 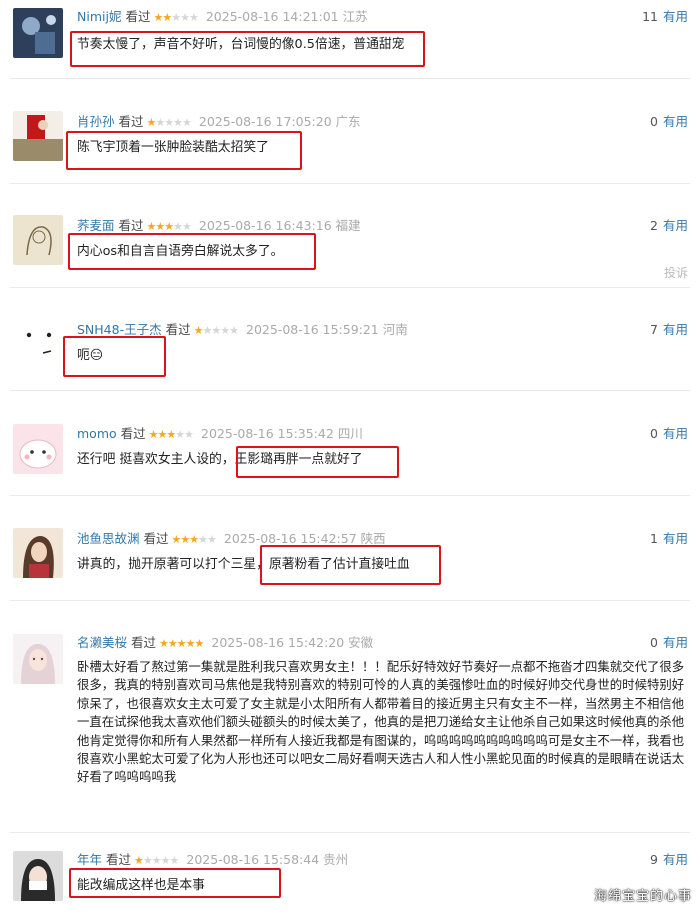 What do you see at coordinates (654, 329) in the screenshot?
I see `useful-count: 7` at bounding box center [654, 329].